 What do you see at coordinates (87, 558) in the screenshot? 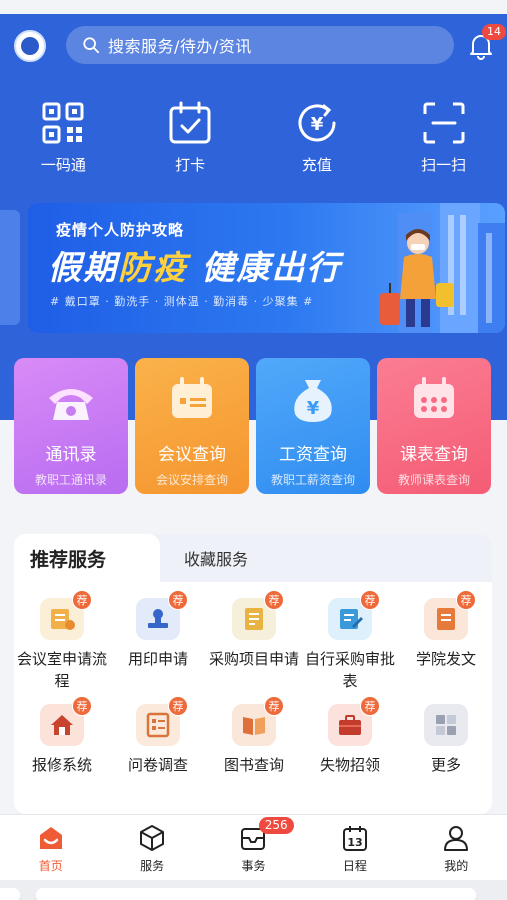
I see `tab-recommended-services: 推荐服务` at bounding box center [87, 558].